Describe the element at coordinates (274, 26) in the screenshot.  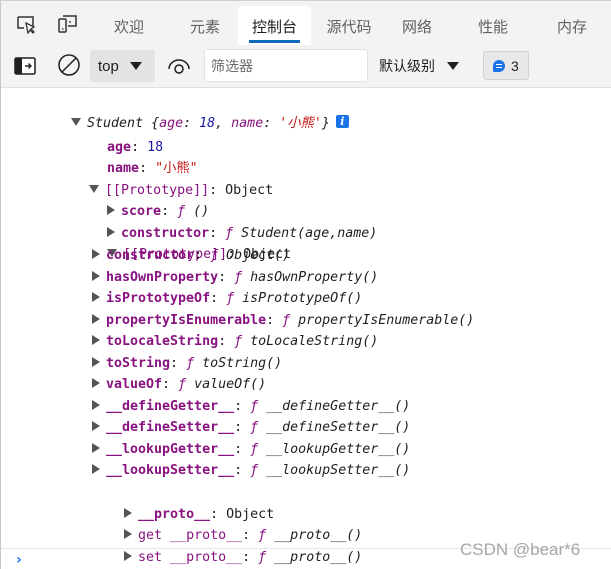
I see `tab-console: 控制台` at that location.